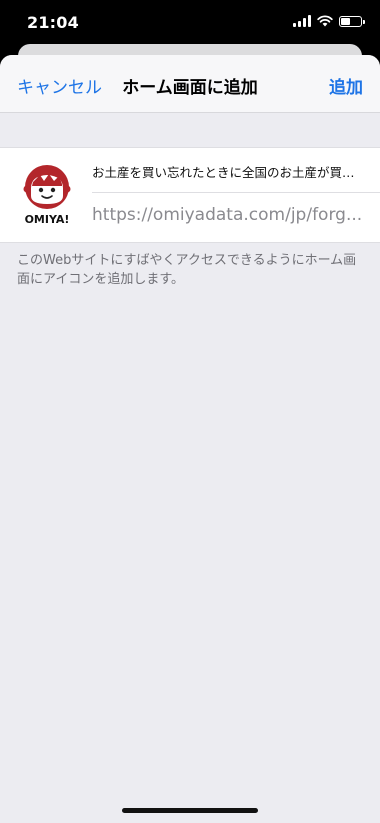 The image size is (380, 823). I want to click on status-time: 21:04, so click(53, 22).